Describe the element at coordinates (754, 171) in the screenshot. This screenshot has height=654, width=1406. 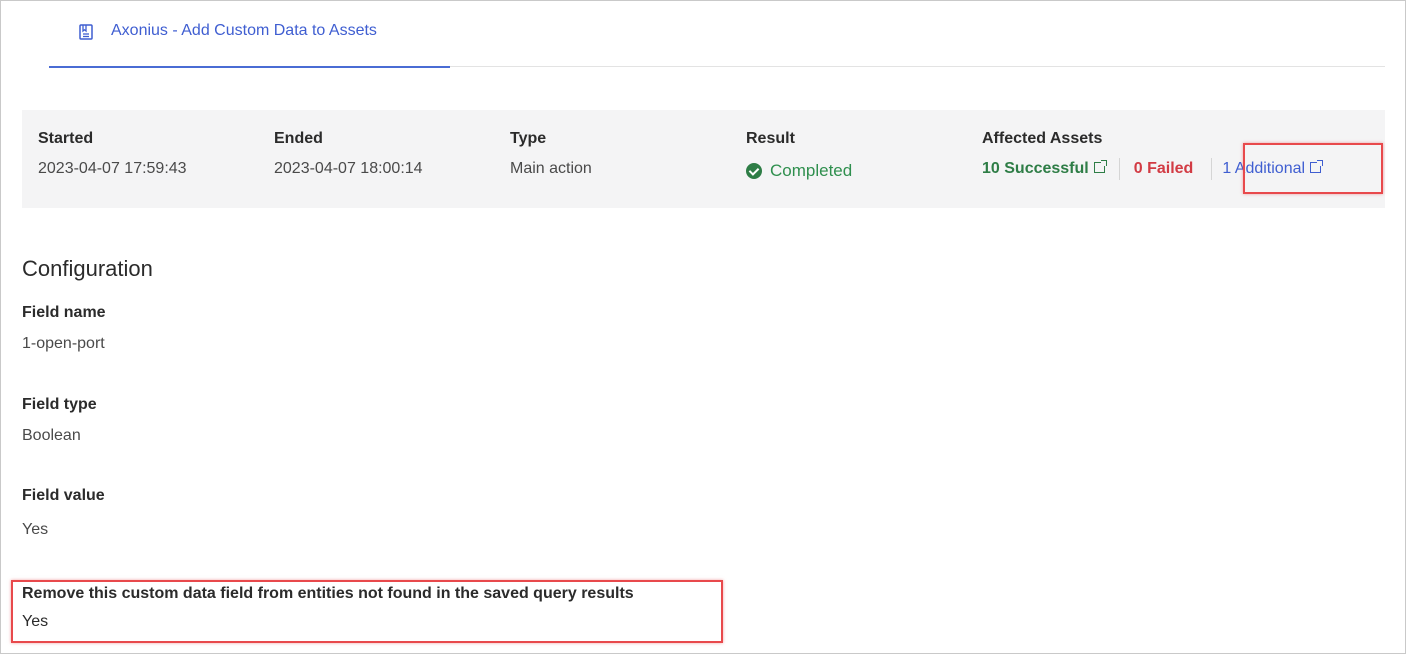
I see `check-circle-icon` at that location.